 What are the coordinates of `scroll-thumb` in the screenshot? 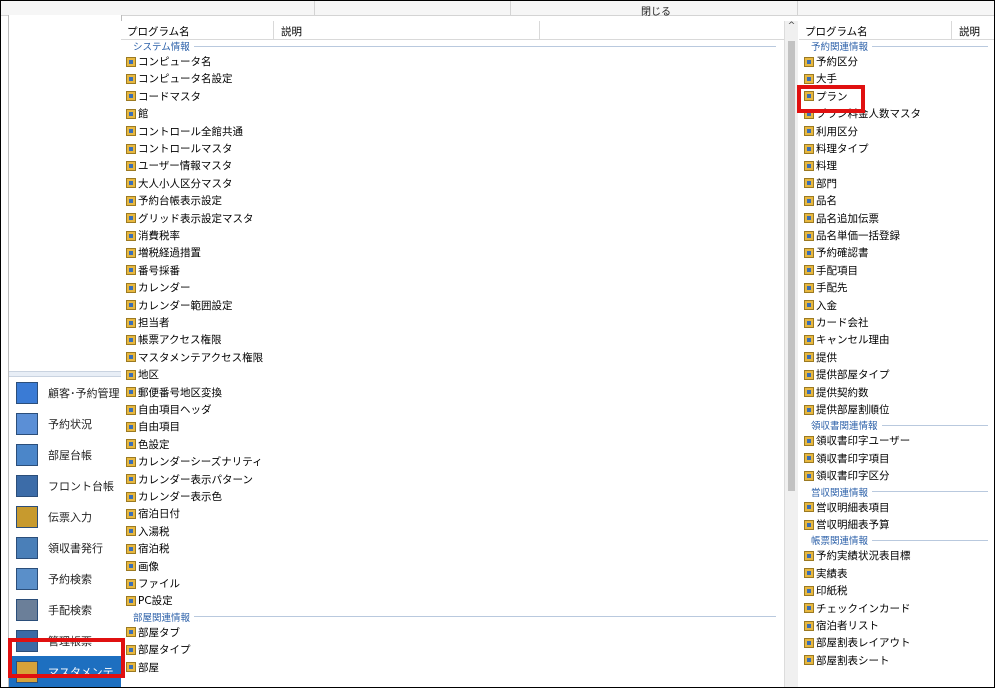 It's located at (791, 266).